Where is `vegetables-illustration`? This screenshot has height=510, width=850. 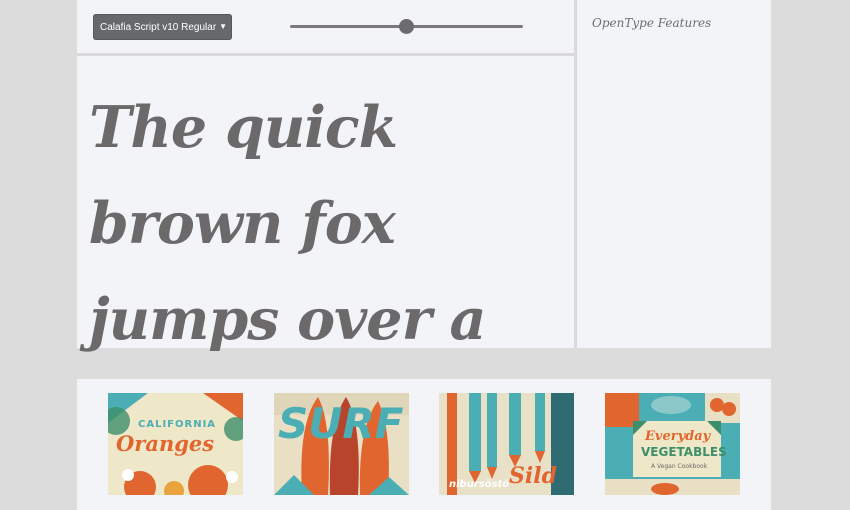 vegetables-illustration is located at coordinates (672, 444).